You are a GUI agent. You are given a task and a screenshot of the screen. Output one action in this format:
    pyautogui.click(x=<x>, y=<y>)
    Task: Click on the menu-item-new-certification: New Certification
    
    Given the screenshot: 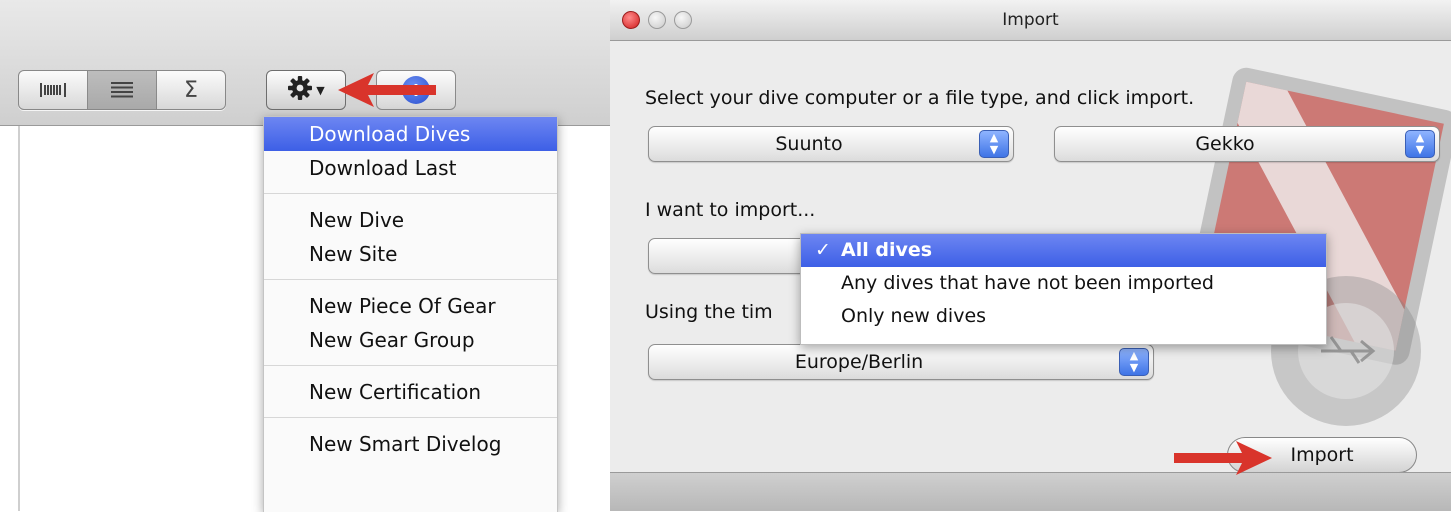 What is the action you would take?
    pyautogui.click(x=410, y=392)
    